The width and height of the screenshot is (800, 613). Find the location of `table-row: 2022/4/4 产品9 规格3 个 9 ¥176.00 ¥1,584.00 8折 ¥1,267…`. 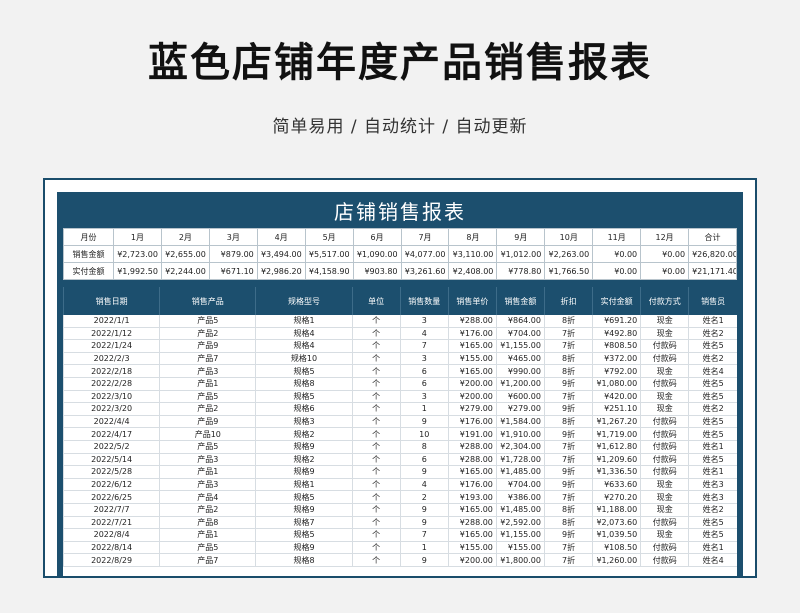

table-row: 2022/4/4 产品9 规格3 个 9 ¥176.00 ¥1,584.00 8折 ¥1,267… is located at coordinates (400, 422).